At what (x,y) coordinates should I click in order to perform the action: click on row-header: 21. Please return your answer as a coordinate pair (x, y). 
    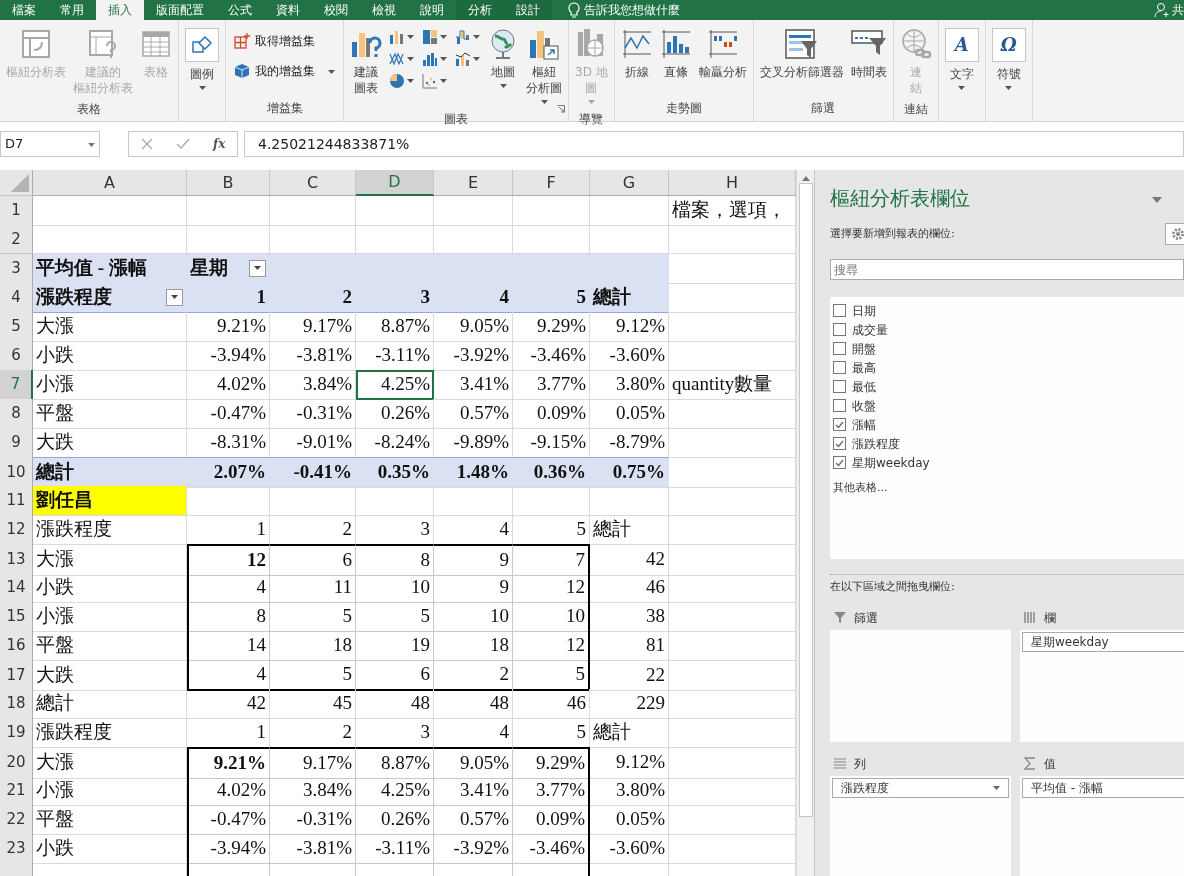
    Looking at the image, I should click on (16, 791).